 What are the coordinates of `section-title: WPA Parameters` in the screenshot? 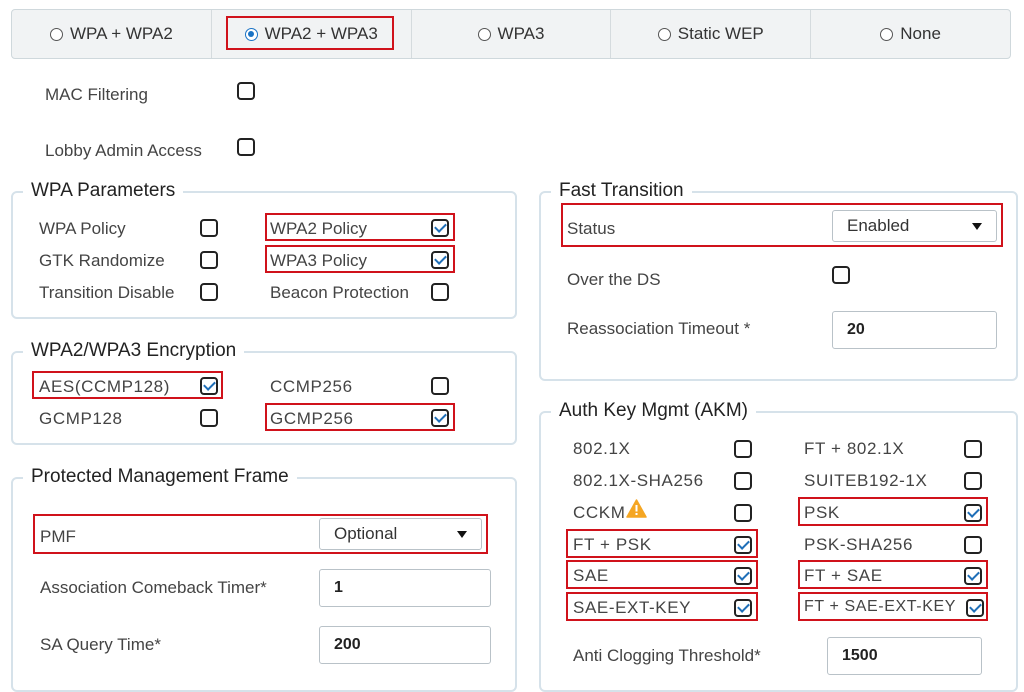 It's located at (103, 191).